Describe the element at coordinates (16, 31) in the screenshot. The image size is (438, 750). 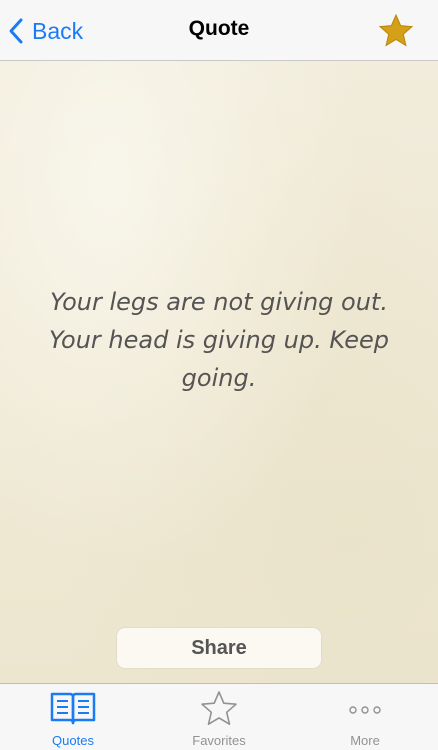
I see `chevron-left-icon` at that location.